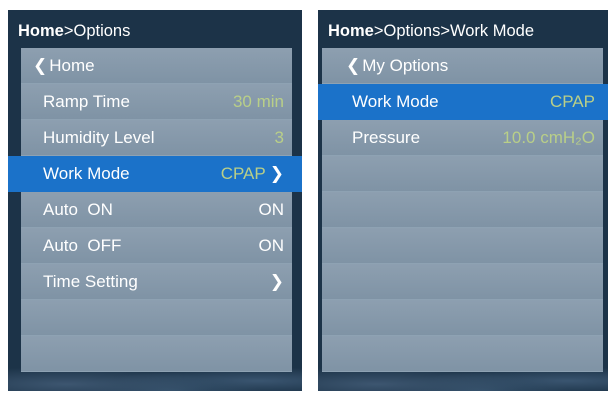 The image size is (608, 401). I want to click on menu-item-time-setting: Time Setting ❯, so click(156, 282).